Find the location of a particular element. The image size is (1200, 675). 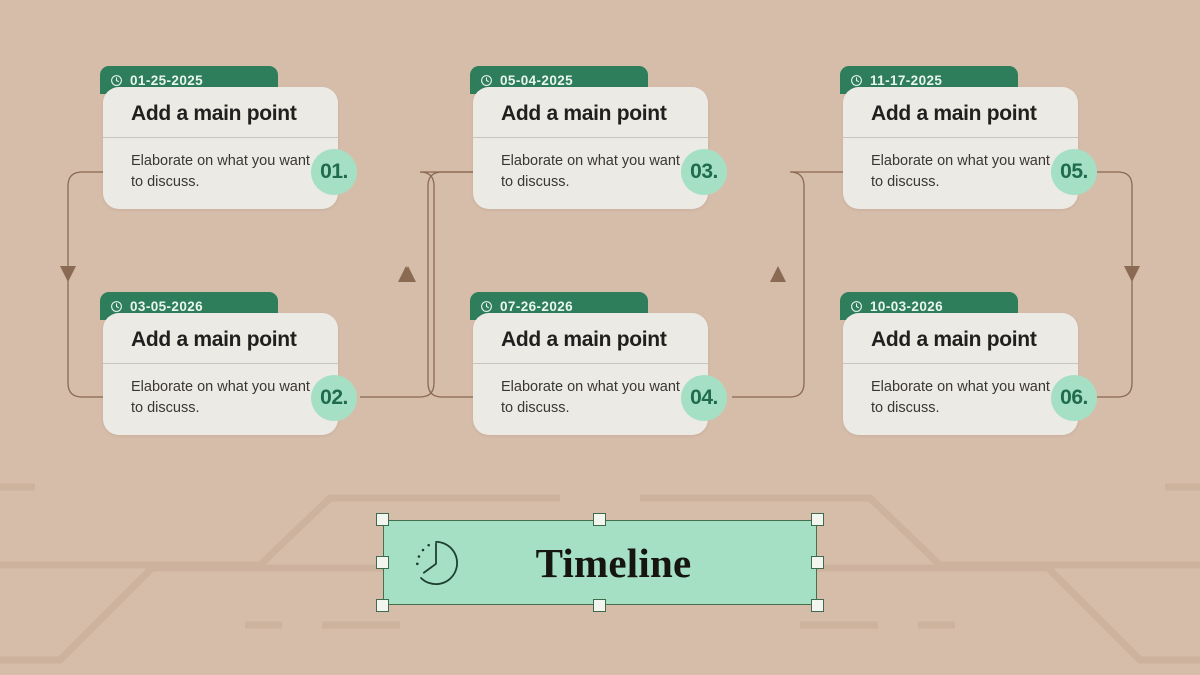

selection-handle-middle-left is located at coordinates (382, 562).